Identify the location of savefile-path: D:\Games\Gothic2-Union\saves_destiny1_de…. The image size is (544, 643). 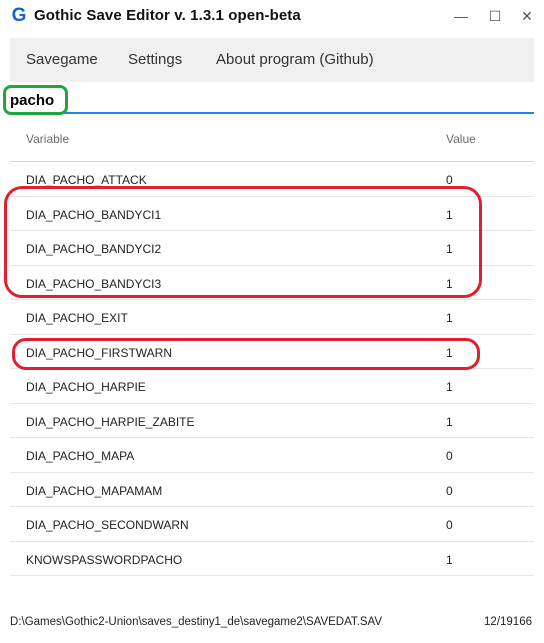
(196, 622).